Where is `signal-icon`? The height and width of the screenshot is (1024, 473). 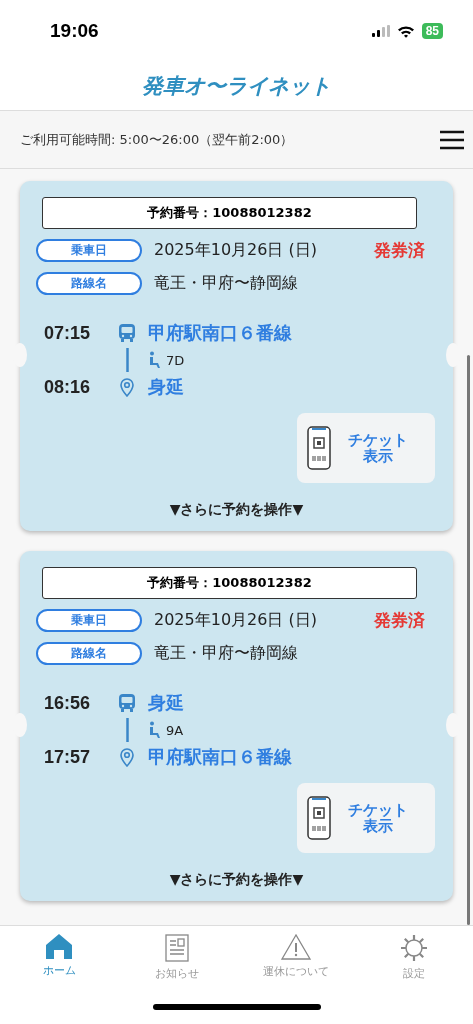
signal-icon is located at coordinates (380, 31).